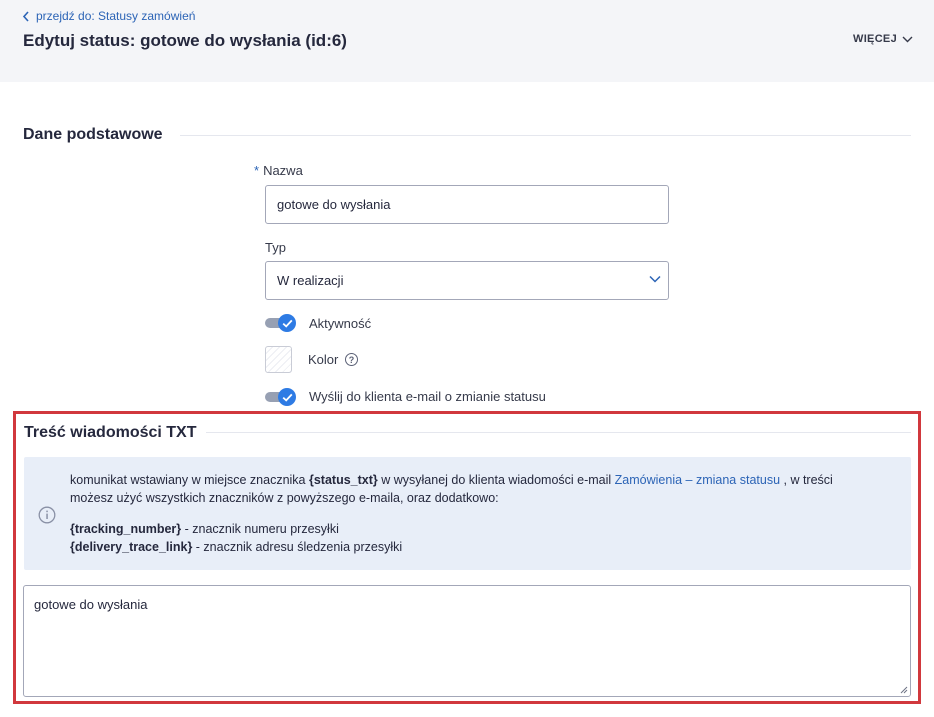 The width and height of the screenshot is (934, 717). I want to click on send-email-toggle, so click(281, 397).